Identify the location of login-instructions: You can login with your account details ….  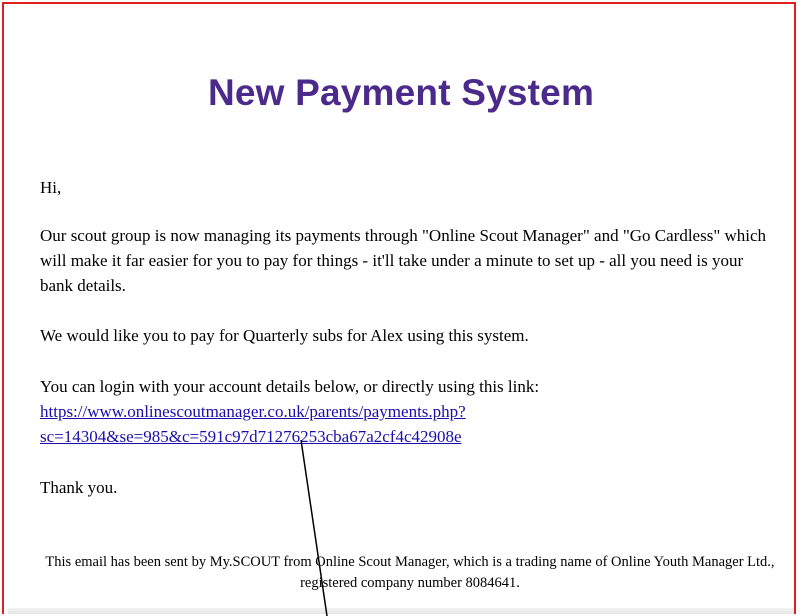
(410, 411).